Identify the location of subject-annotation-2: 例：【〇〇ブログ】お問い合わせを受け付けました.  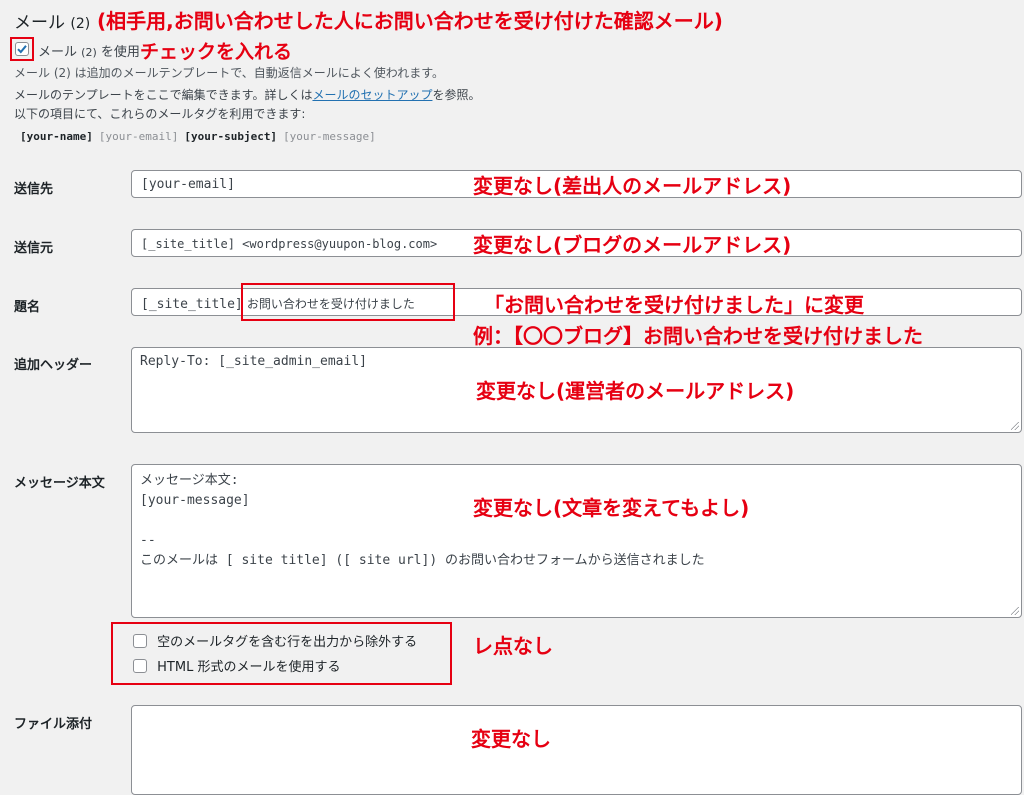
(698, 336).